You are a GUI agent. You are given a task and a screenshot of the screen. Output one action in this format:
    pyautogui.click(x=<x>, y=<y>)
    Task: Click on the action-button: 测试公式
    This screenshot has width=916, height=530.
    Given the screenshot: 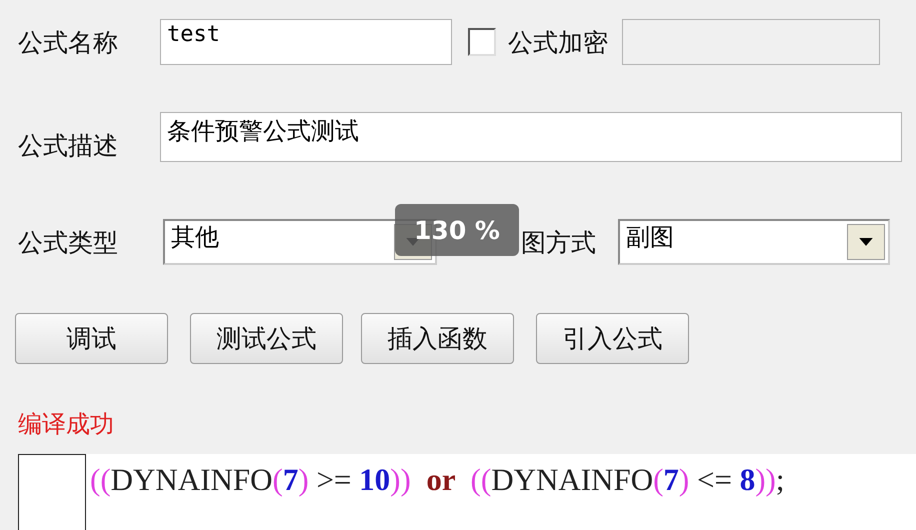 What is the action you would take?
    pyautogui.click(x=266, y=338)
    